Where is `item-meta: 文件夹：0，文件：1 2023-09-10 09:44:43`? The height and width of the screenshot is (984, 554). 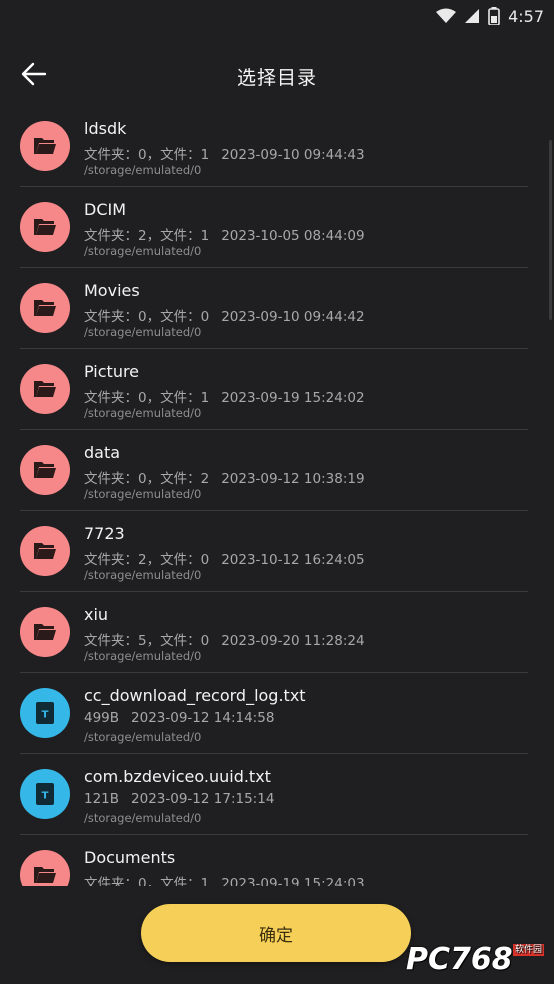
item-meta: 文件夹：0，文件：1 2023-09-10 09:44:43 is located at coordinates (224, 153).